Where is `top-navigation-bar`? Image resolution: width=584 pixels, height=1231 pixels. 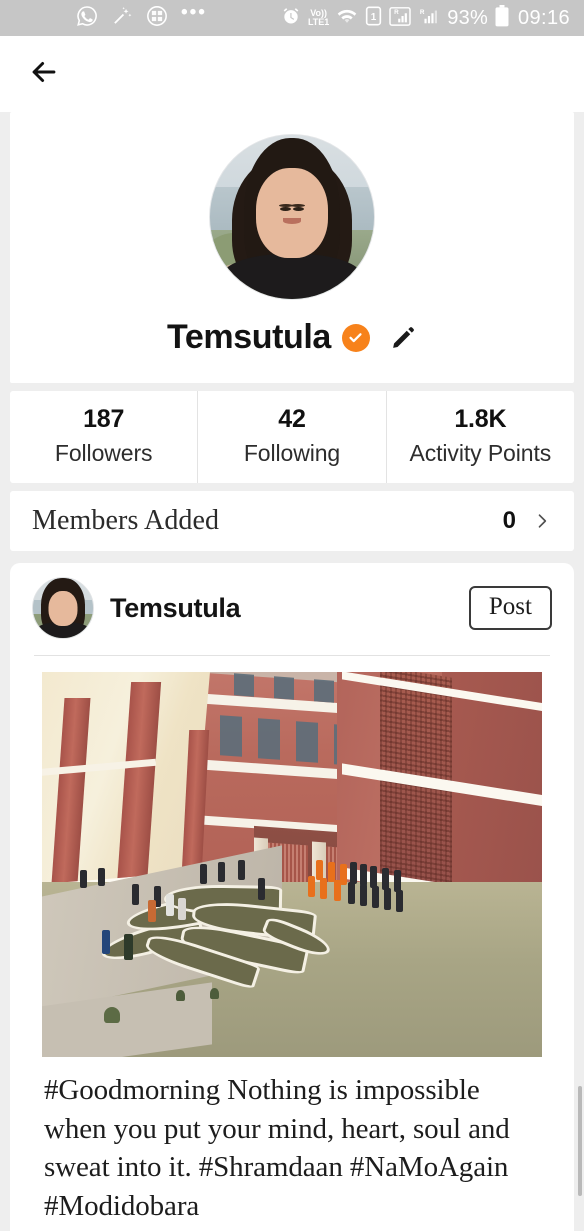 top-navigation-bar is located at coordinates (292, 74).